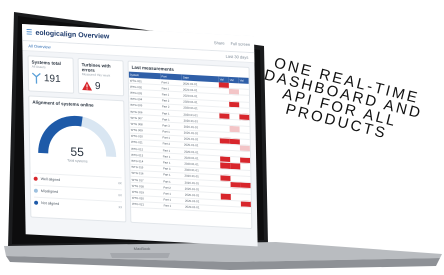 This screenshot has width=444, height=275. What do you see at coordinates (173, 206) in the screenshot?
I see `table-cell: Part 1` at bounding box center [173, 206].